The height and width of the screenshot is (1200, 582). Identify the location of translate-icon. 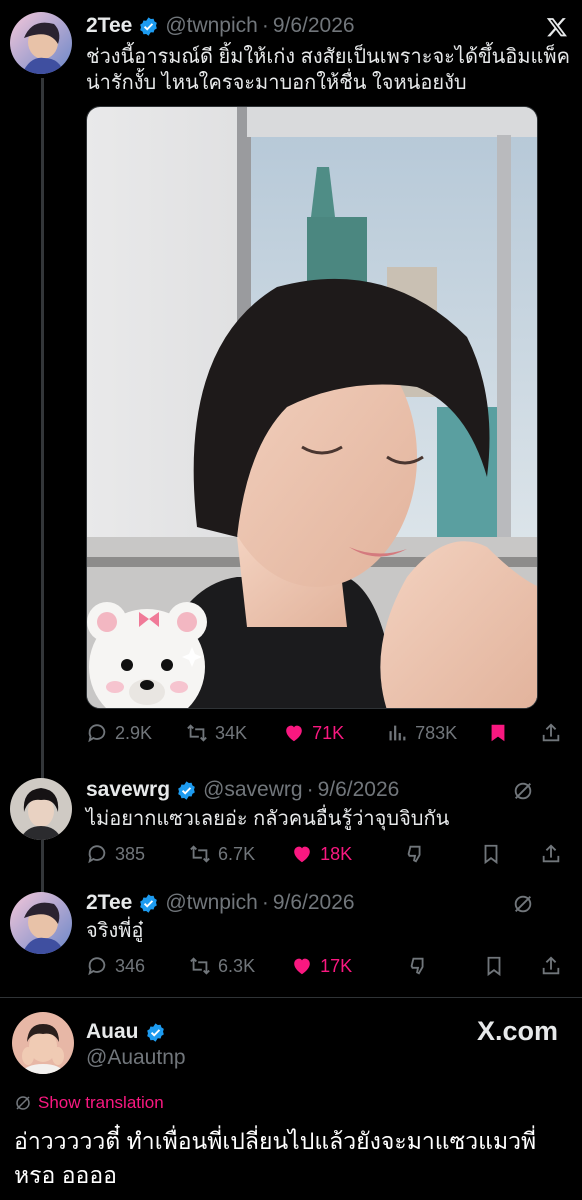
(23, 1103).